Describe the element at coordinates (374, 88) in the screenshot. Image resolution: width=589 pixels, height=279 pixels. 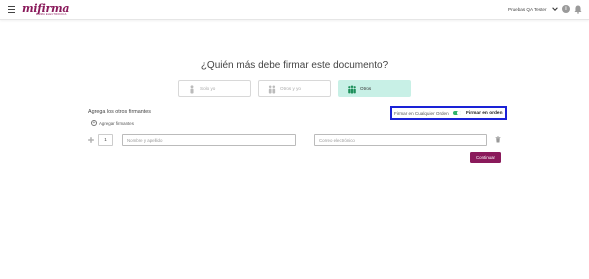
I see `option-otros: Otros` at that location.